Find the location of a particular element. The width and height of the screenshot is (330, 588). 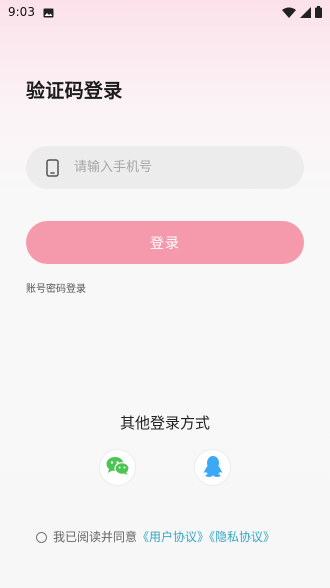

page-title: 验证码登录 is located at coordinates (74, 91).